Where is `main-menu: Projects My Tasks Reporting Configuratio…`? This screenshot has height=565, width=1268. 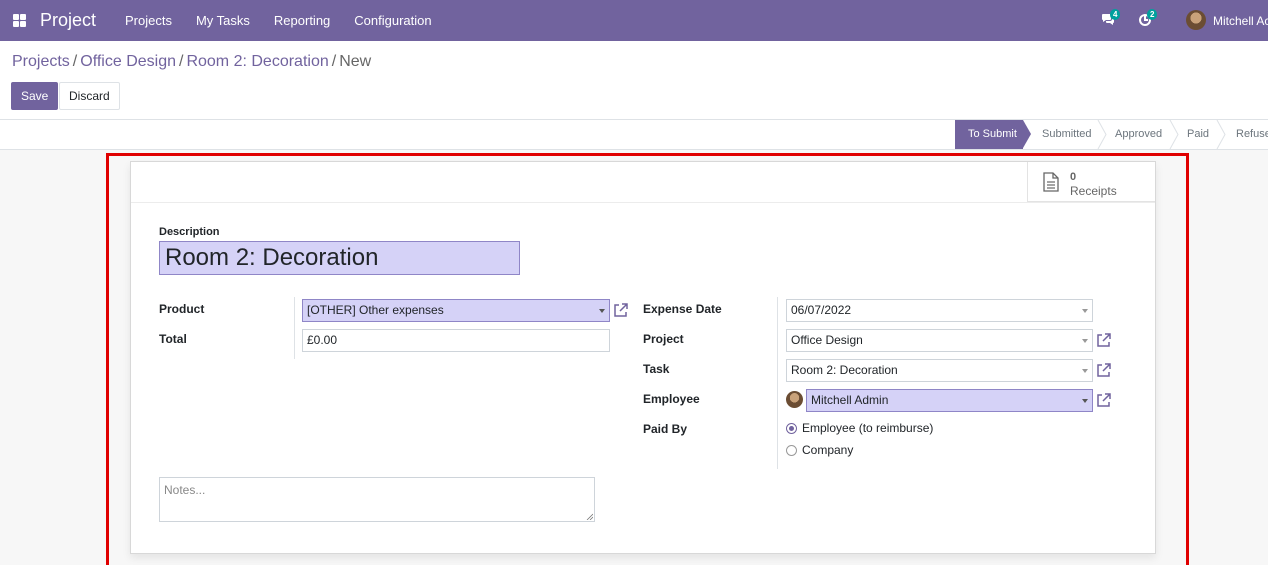 main-menu: Projects My Tasks Reporting Configuratio… is located at coordinates (278, 20).